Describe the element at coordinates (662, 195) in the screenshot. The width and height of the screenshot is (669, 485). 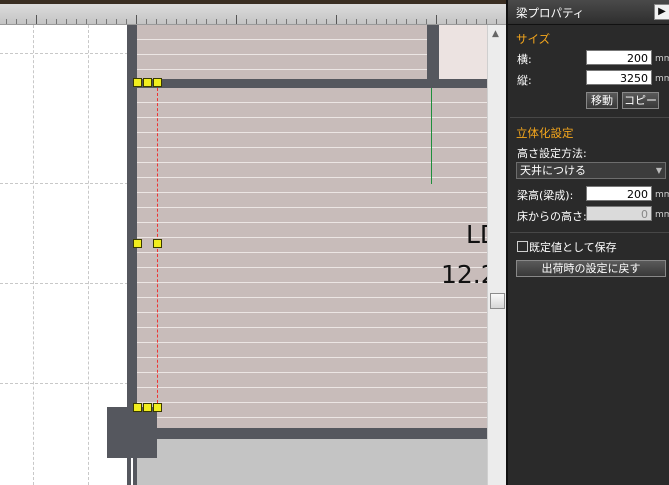
I see `beam-height-unit: mm` at that location.